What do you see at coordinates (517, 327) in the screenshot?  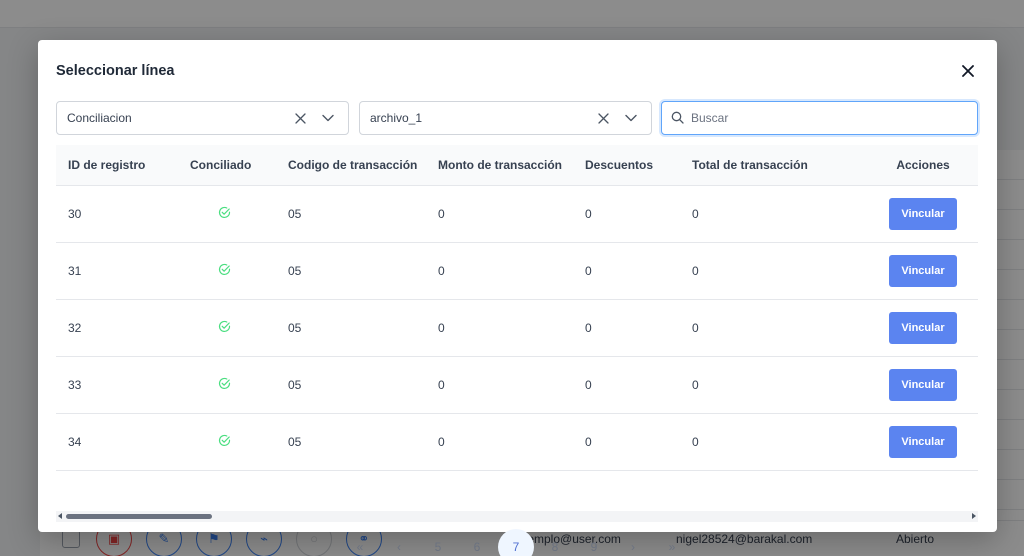 I see `table-row: 32 05 0 0 0 Vincular` at bounding box center [517, 327].